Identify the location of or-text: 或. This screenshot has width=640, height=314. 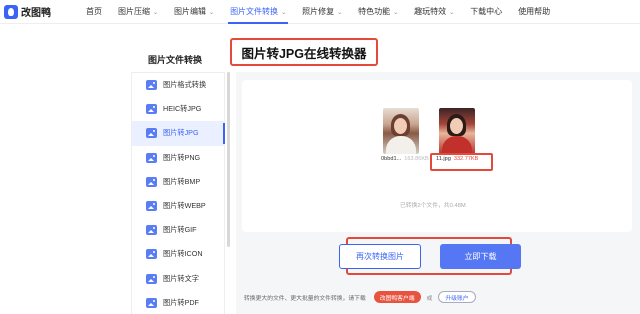
(429, 298).